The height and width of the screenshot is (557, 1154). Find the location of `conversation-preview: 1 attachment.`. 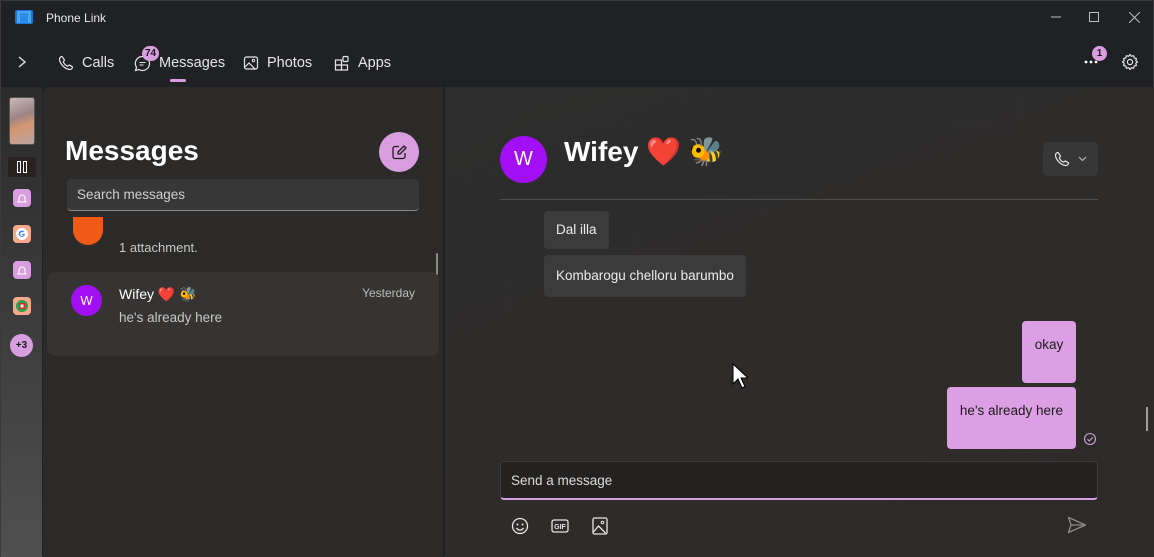

conversation-preview: 1 attachment. is located at coordinates (158, 247).